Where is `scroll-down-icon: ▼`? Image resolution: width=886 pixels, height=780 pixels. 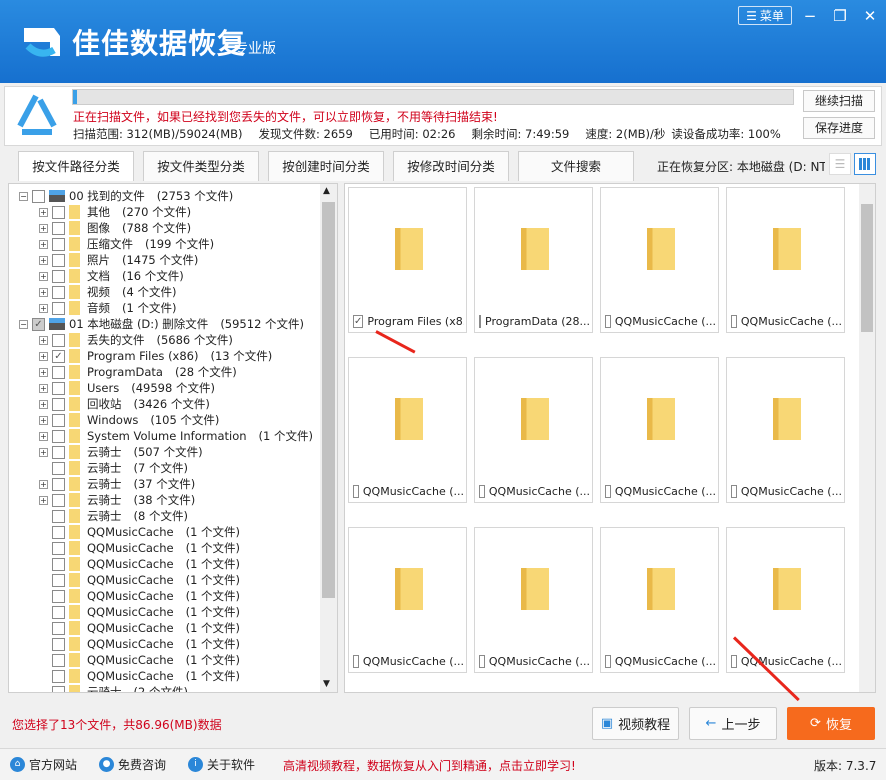
scroll-down-icon: ▼ is located at coordinates (326, 684).